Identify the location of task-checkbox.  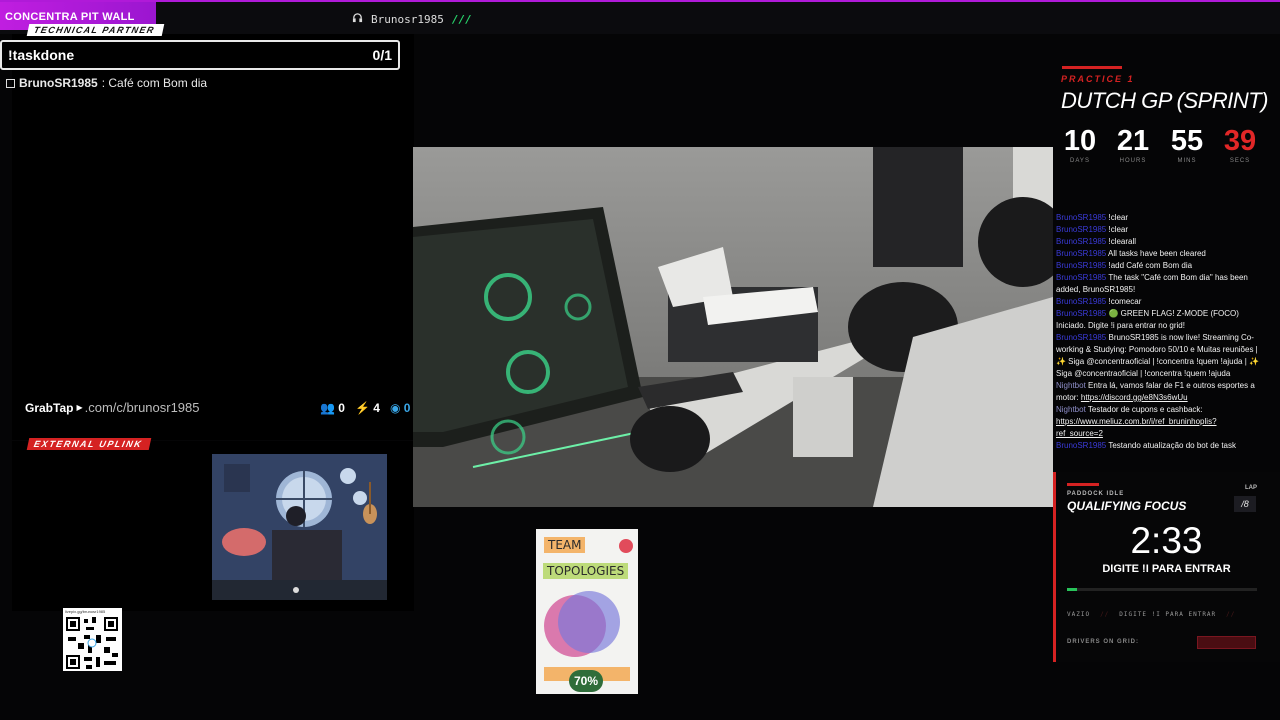
(10, 83).